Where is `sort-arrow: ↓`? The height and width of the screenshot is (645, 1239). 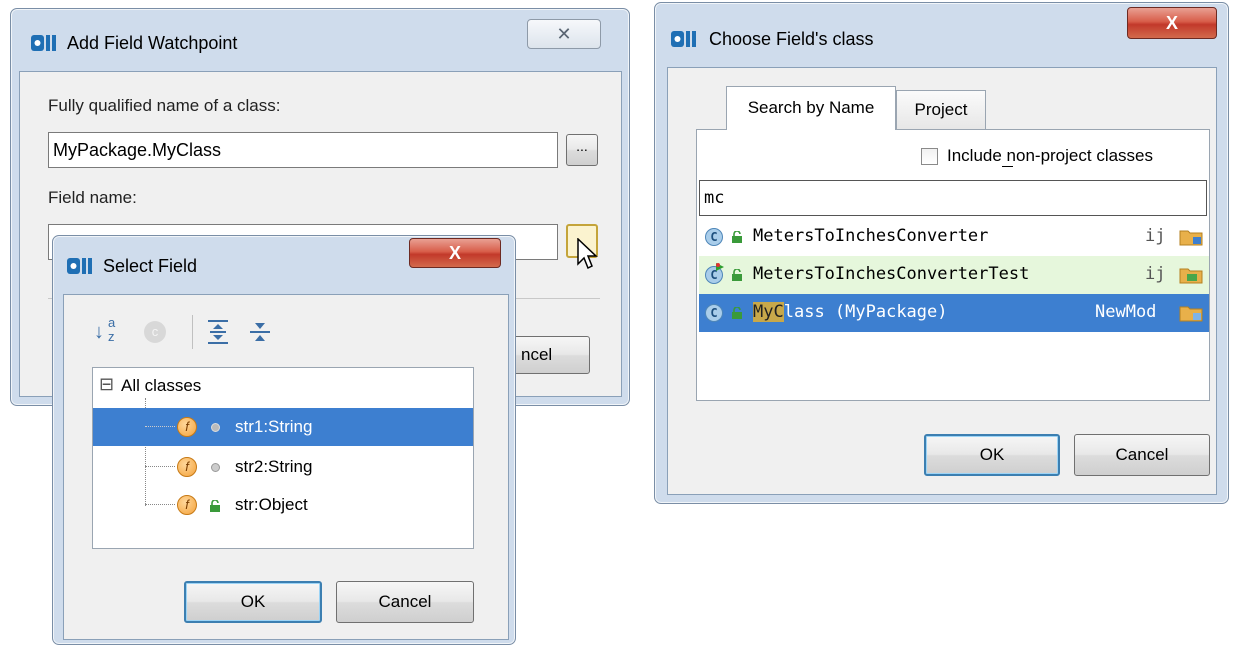 sort-arrow: ↓ is located at coordinates (99, 332).